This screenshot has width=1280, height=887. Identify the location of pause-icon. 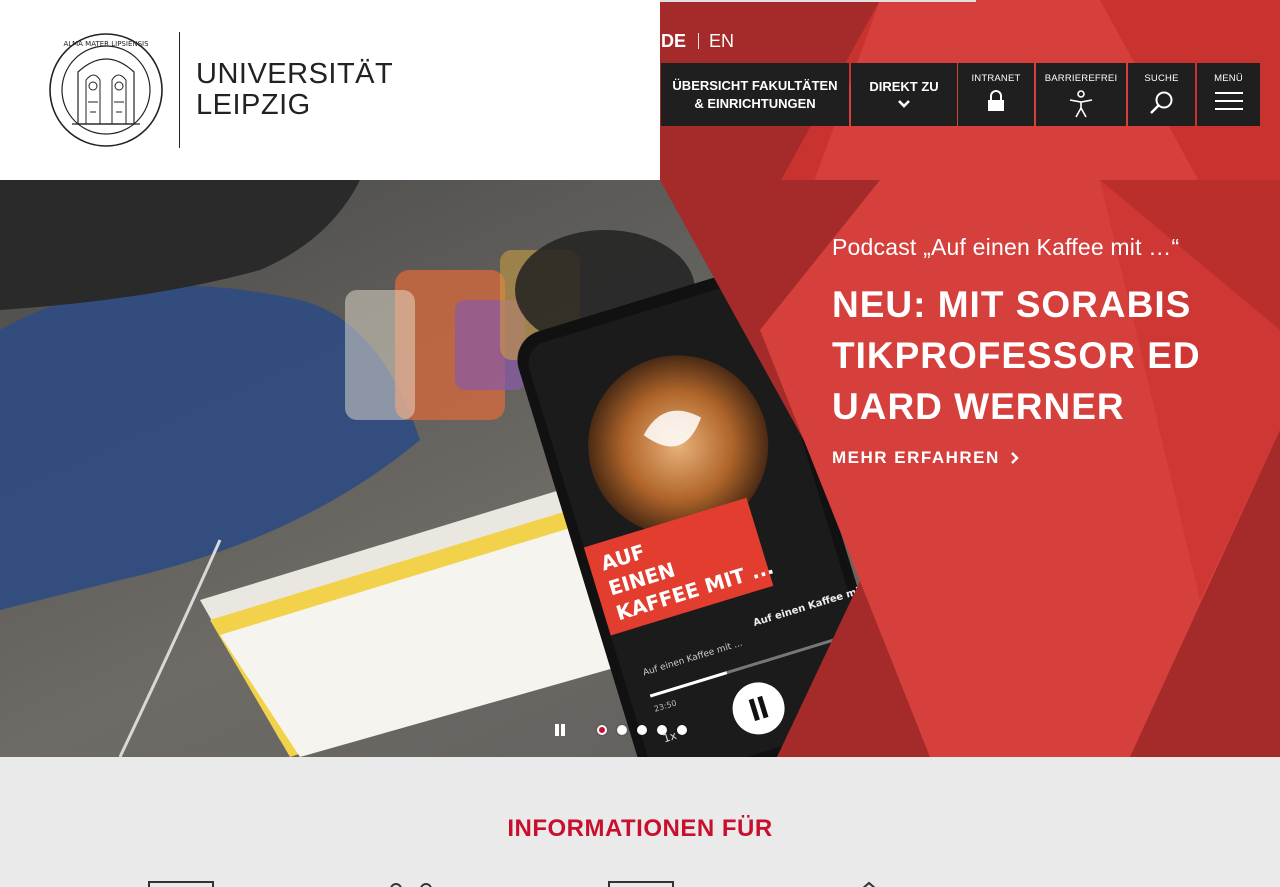
(560, 730).